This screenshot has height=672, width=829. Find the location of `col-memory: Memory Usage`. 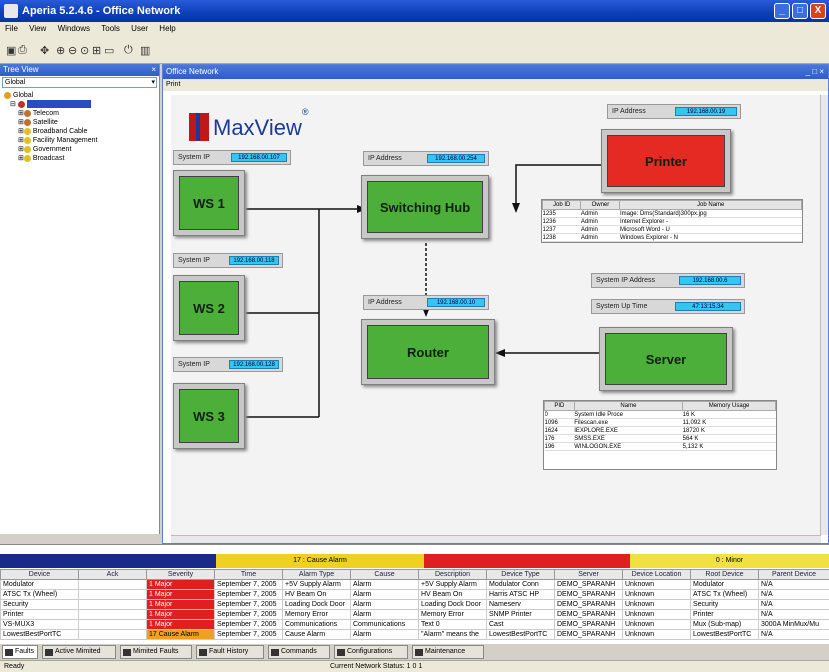

col-memory: Memory Usage is located at coordinates (729, 406).